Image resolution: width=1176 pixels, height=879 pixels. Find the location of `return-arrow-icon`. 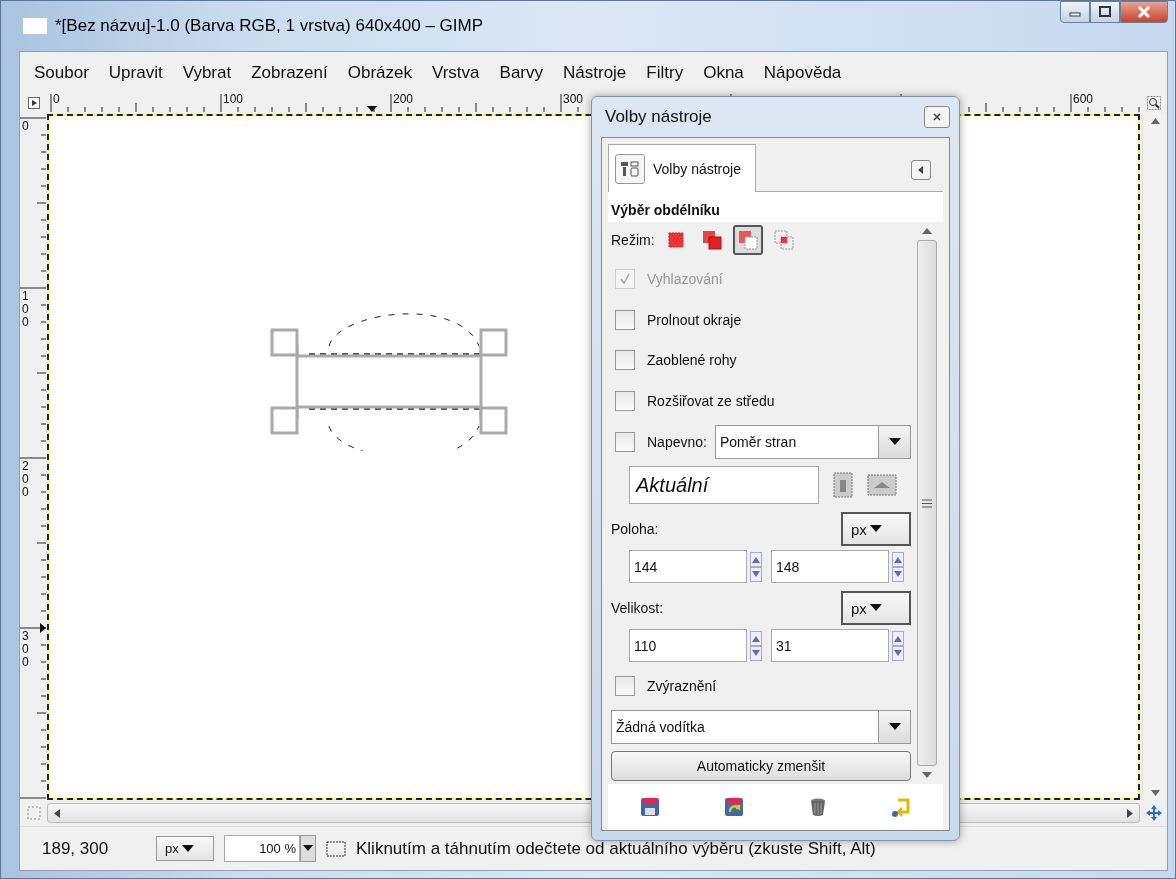

return-arrow-icon is located at coordinates (900, 807).